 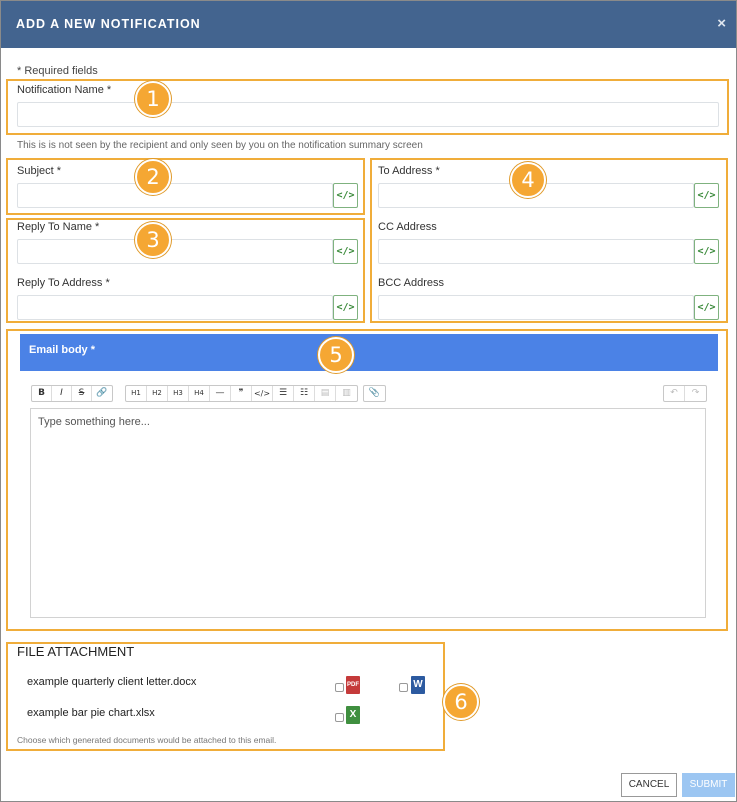 I want to click on heading-4-icon: H4, so click(x=199, y=393).